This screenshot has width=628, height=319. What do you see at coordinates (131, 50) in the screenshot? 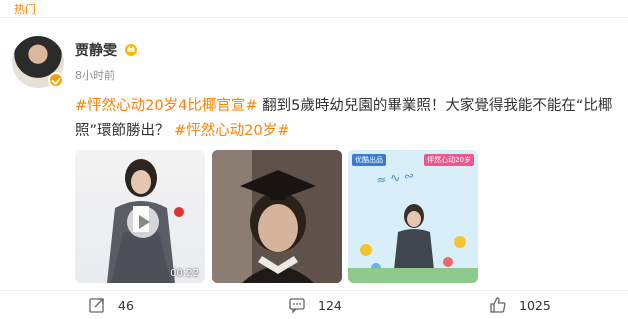
I see `vip-crown-icon` at bounding box center [131, 50].